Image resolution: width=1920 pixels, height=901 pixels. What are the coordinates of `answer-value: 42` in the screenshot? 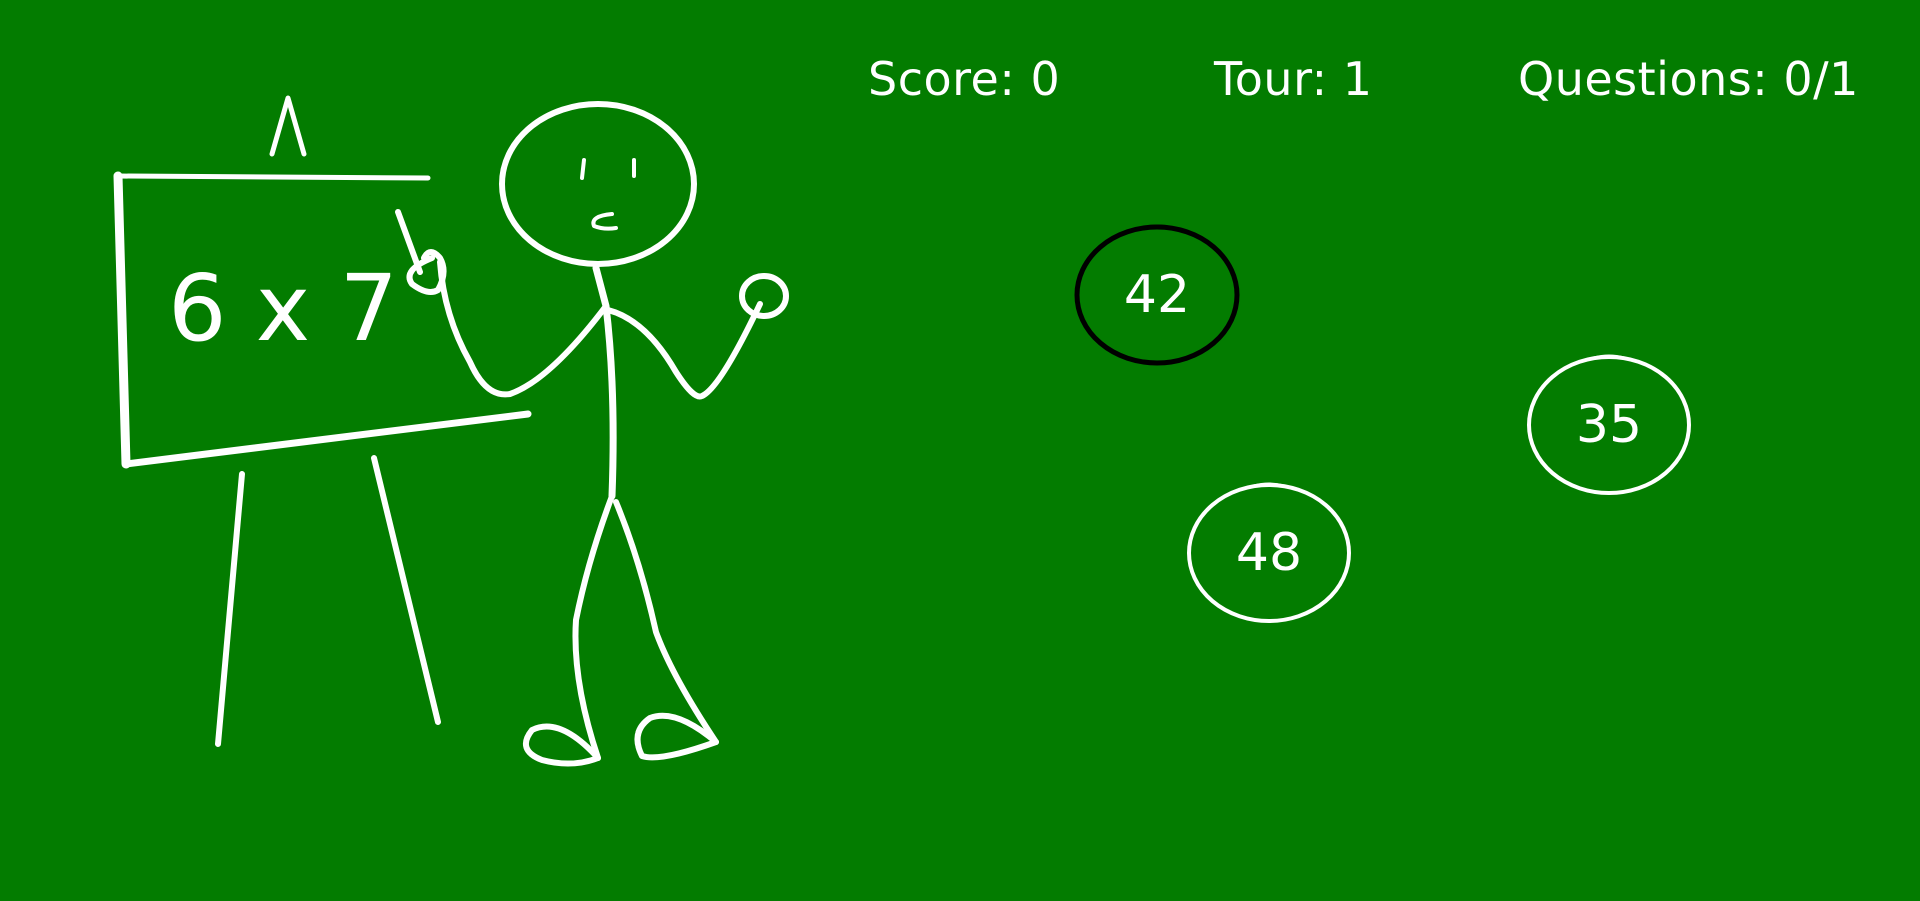 It's located at (1157, 295).